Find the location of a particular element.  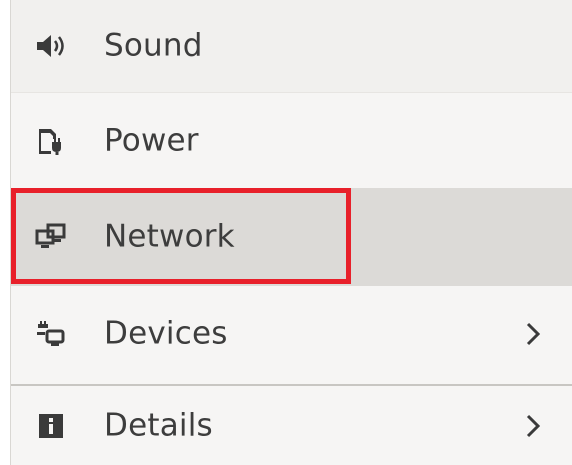

sidebar-item-label: Network is located at coordinates (169, 236).